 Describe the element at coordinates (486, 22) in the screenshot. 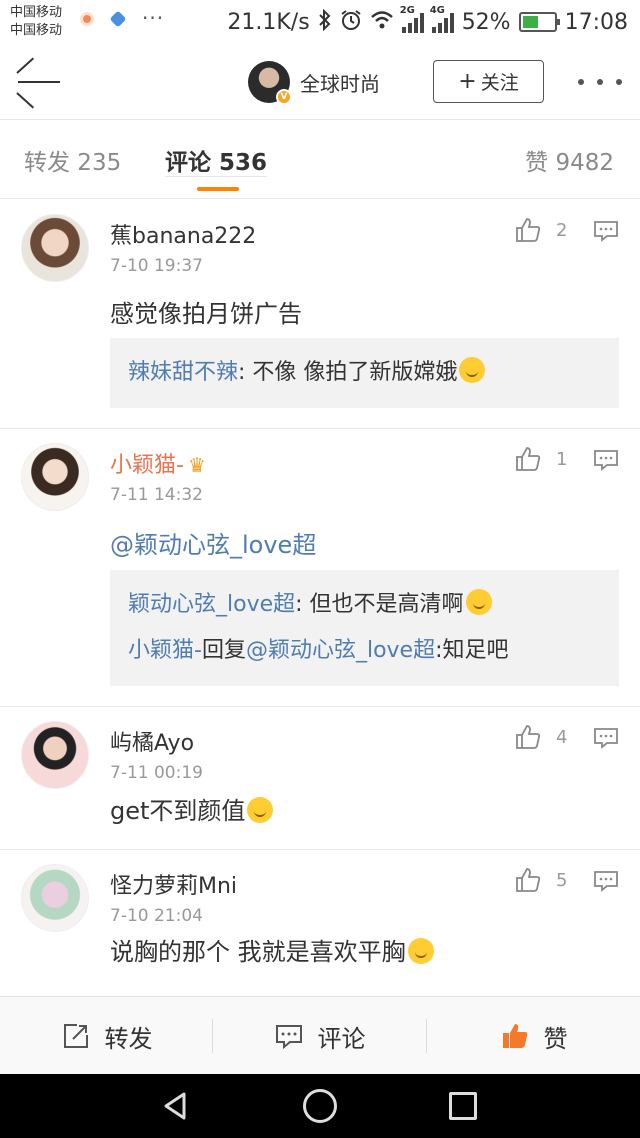

I see `battery-percent: 52%` at that location.